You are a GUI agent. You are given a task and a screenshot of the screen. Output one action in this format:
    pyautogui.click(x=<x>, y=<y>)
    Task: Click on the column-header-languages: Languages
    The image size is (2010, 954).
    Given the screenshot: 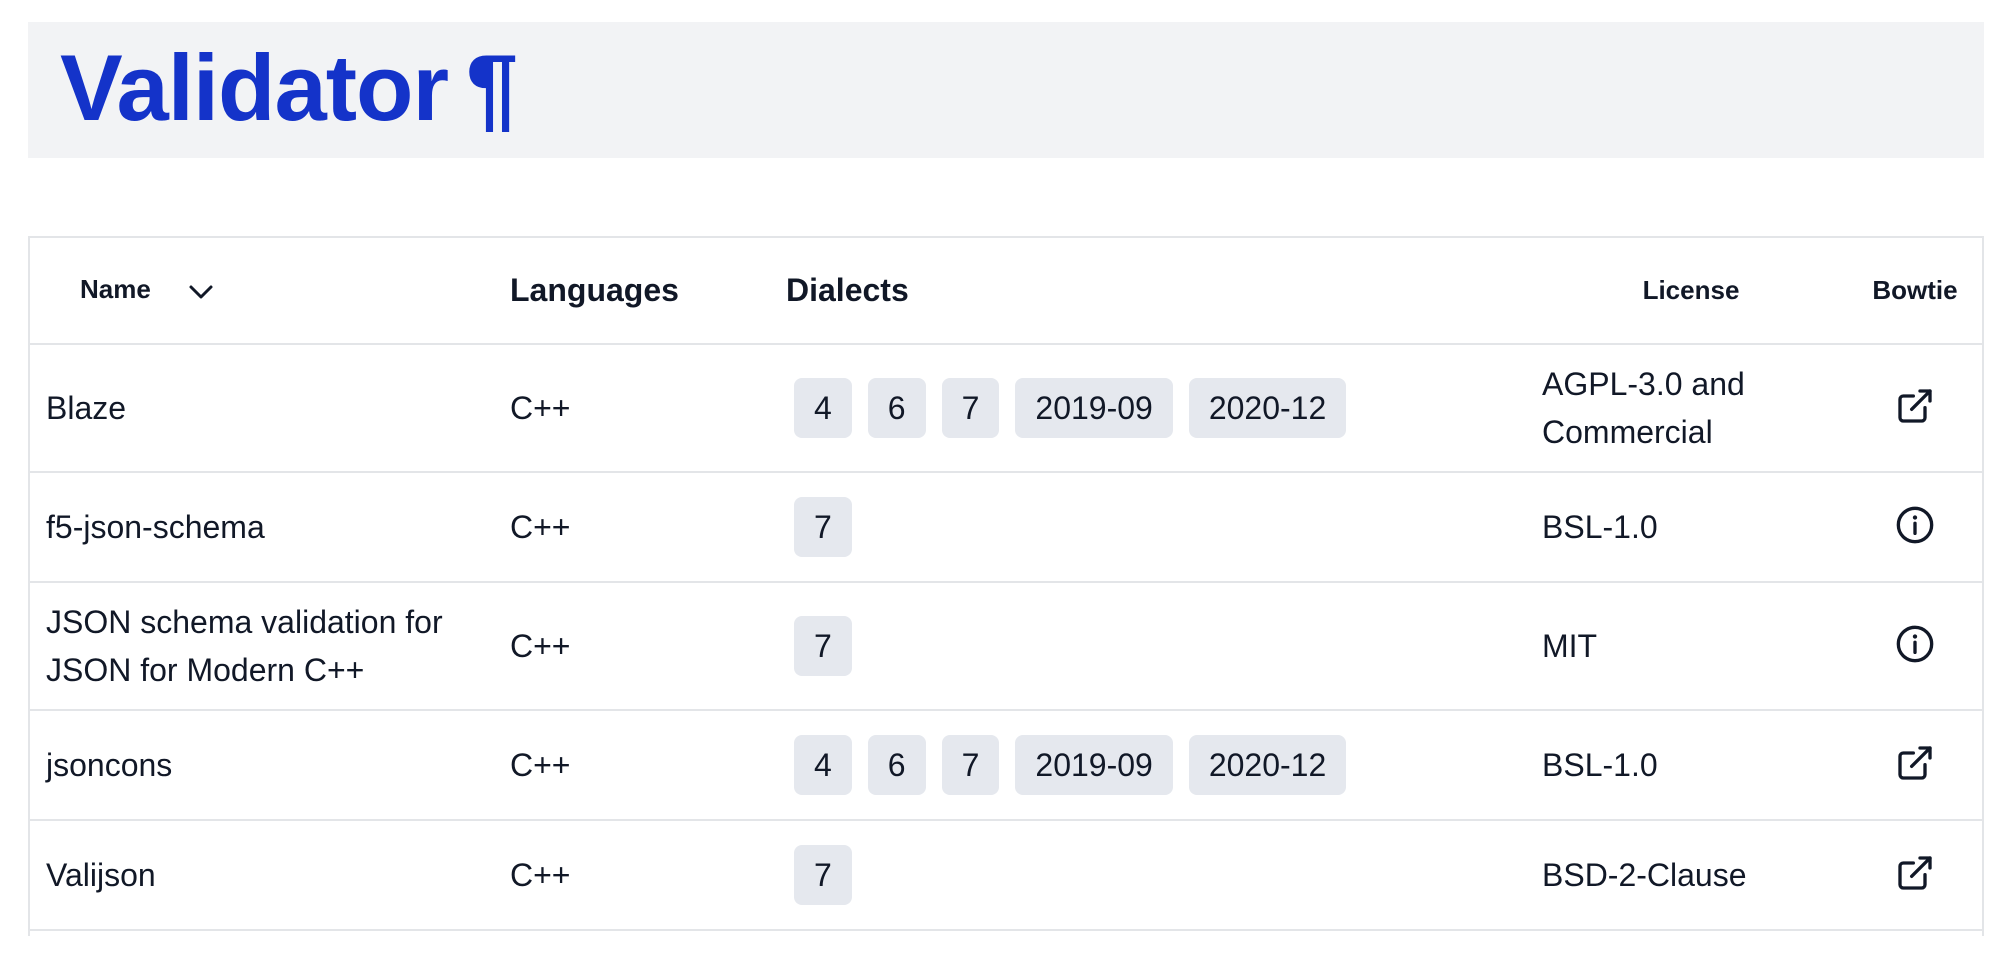 What is the action you would take?
    pyautogui.click(x=594, y=290)
    